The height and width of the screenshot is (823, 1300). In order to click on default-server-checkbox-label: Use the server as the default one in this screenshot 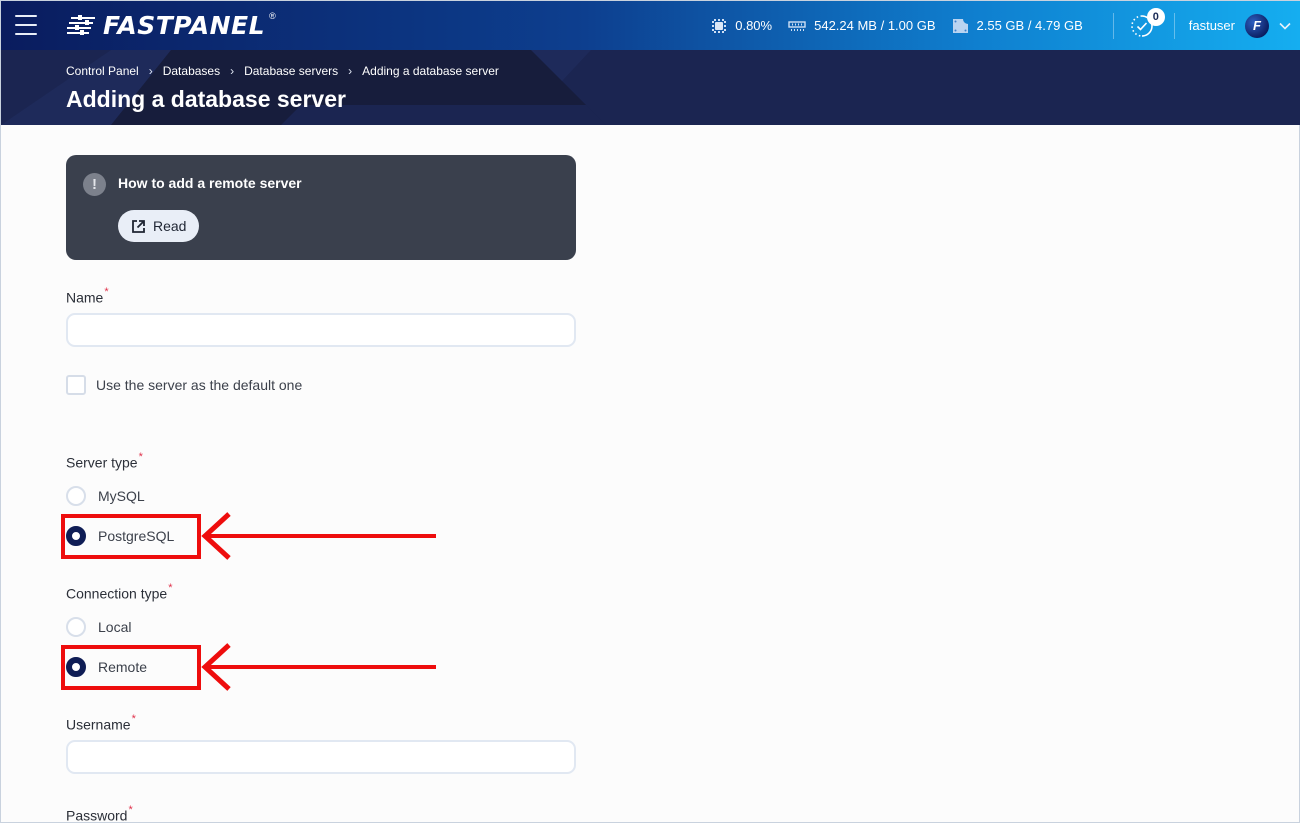, I will do `click(199, 385)`.